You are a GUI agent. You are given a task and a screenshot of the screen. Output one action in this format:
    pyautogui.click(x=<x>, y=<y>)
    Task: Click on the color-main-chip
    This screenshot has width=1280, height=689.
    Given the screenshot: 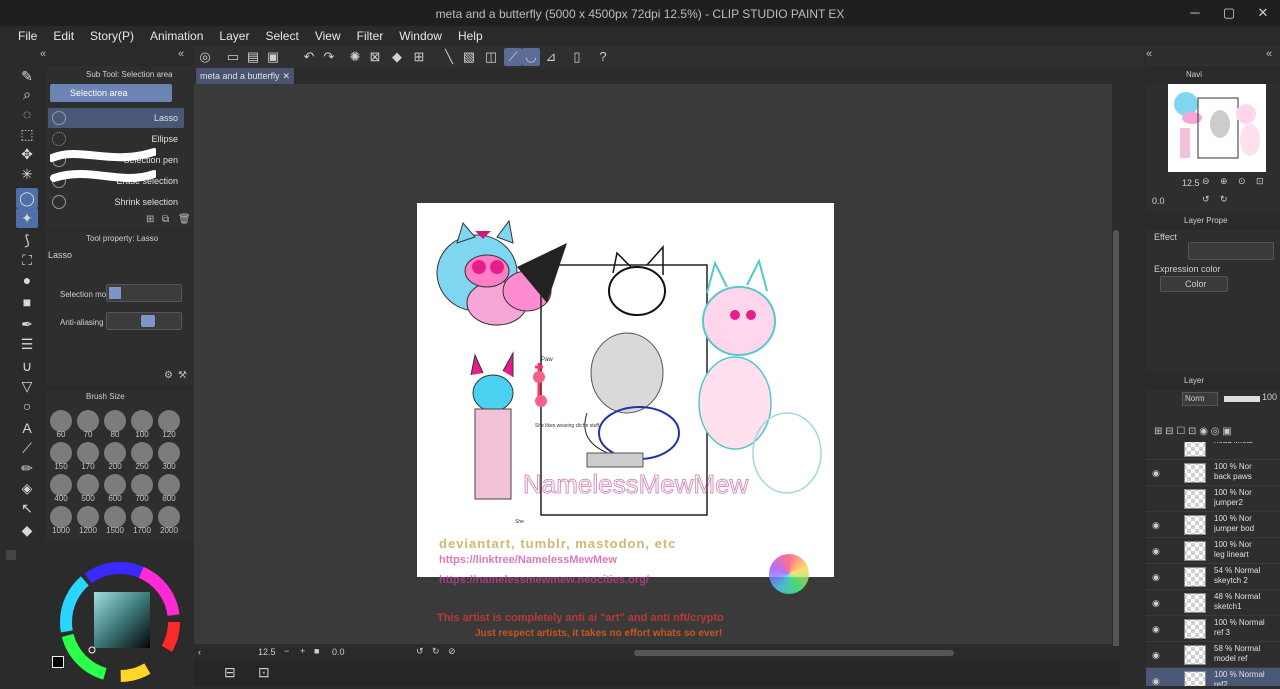 What is the action you would take?
    pyautogui.click(x=58, y=662)
    